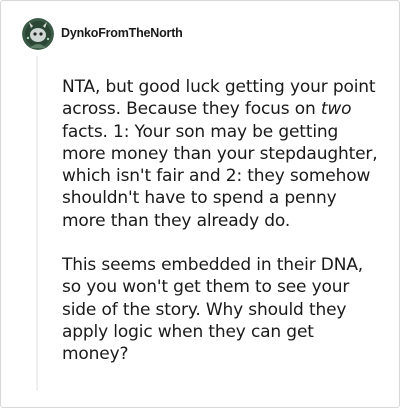 This screenshot has height=408, width=400. Describe the element at coordinates (122, 33) in the screenshot. I see `comment-author: DynkoFromTheNorth` at that location.